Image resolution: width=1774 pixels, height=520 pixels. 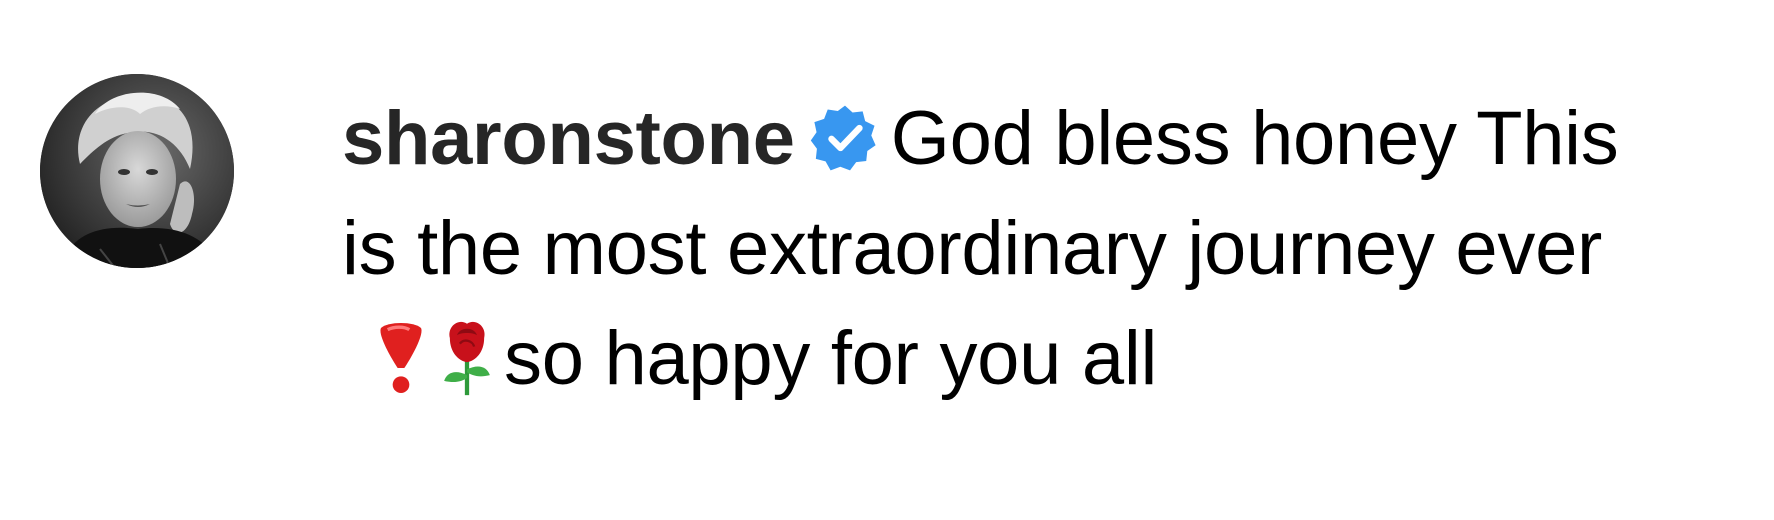 I want to click on profile-photo, so click(x=137, y=171).